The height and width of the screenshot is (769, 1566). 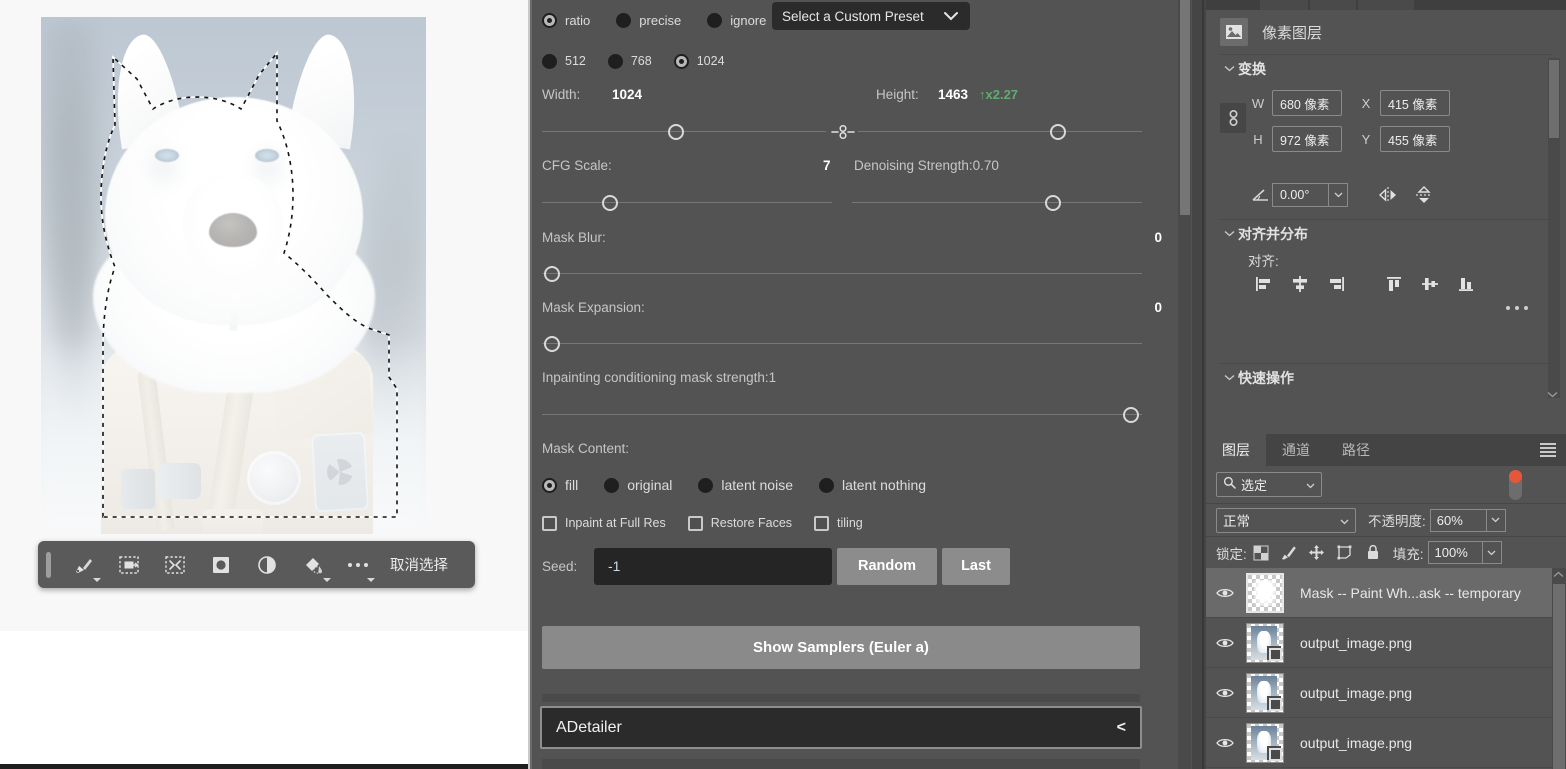 I want to click on lock-image-pixels-icon, so click(x=1289, y=553).